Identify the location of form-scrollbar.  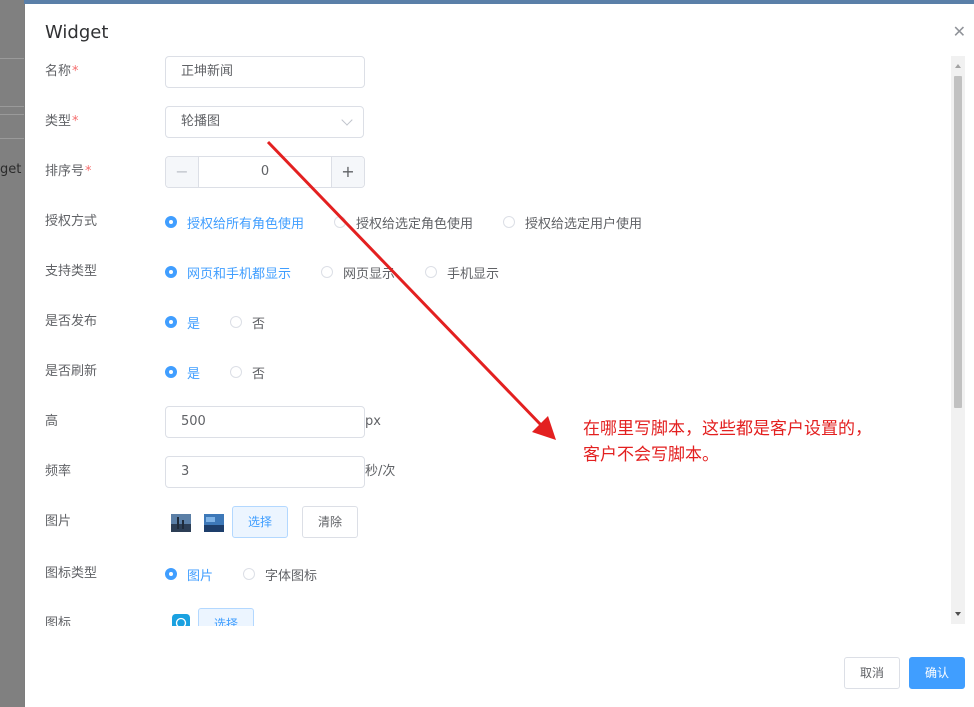
(958, 340).